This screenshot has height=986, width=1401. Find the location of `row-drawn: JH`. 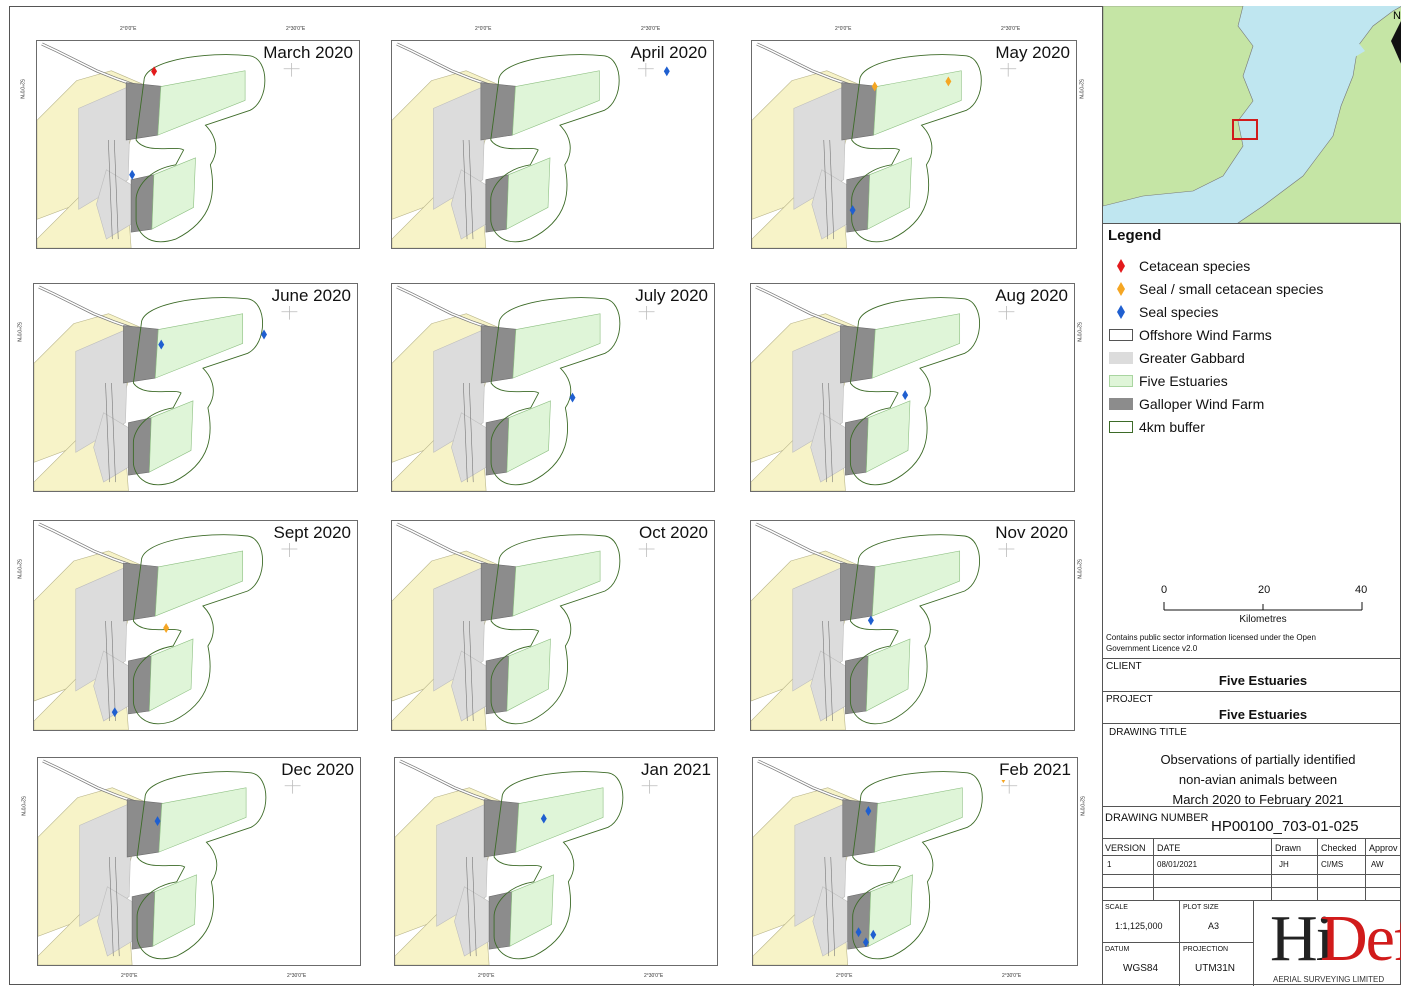

row-drawn: JH is located at coordinates (1284, 864).